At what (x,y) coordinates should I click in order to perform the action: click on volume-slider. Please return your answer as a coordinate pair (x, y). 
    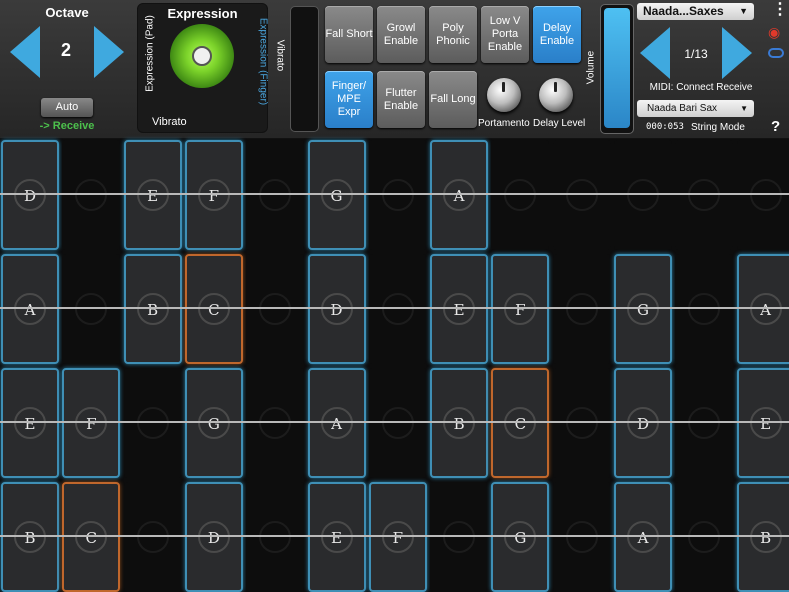
    Looking at the image, I should click on (617, 69).